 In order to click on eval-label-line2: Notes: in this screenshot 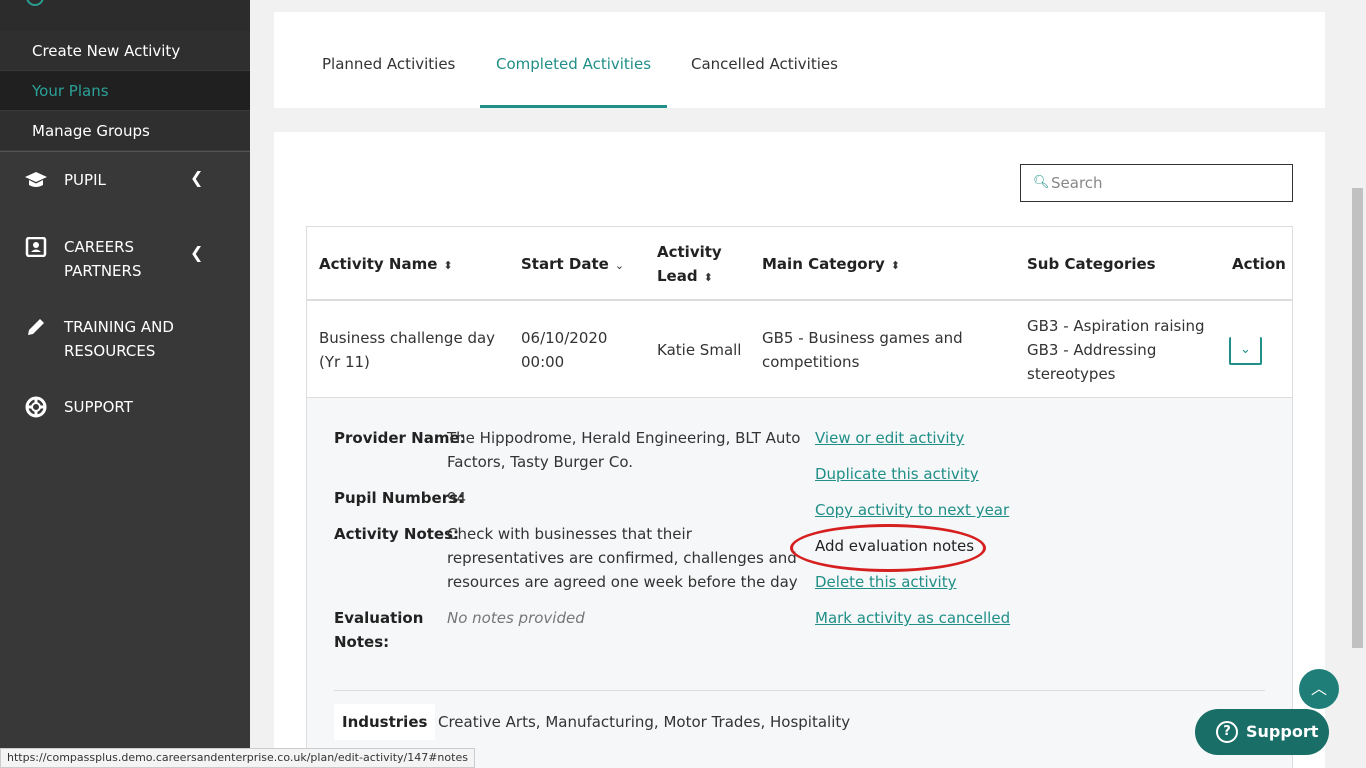, I will do `click(362, 642)`.